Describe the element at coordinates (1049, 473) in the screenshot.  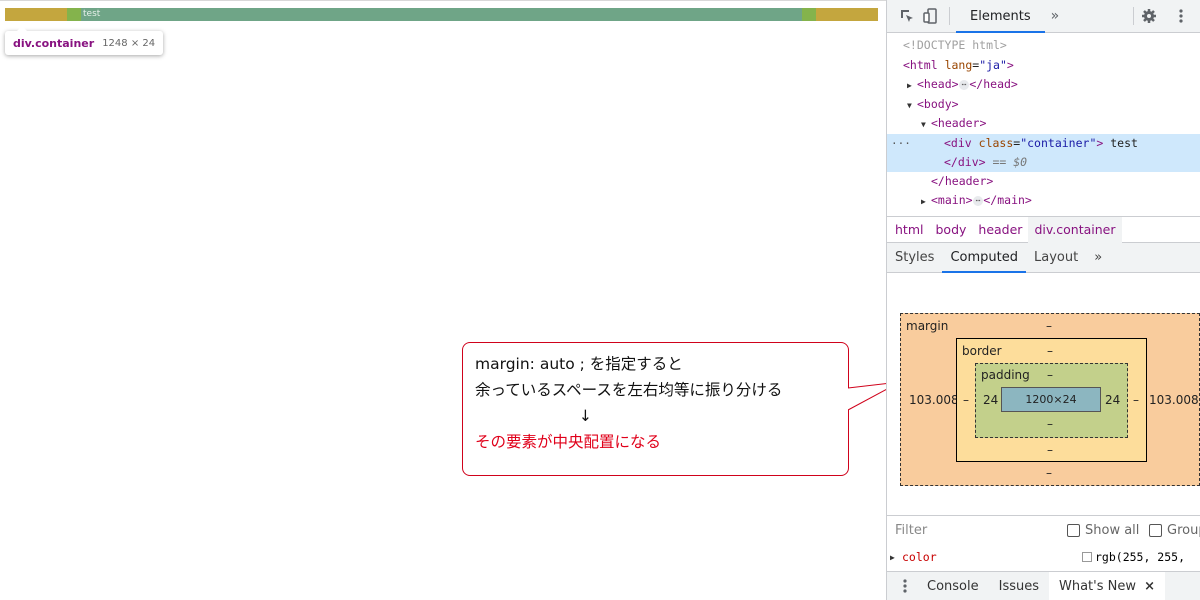
I see `margin-bottom-value: –` at that location.